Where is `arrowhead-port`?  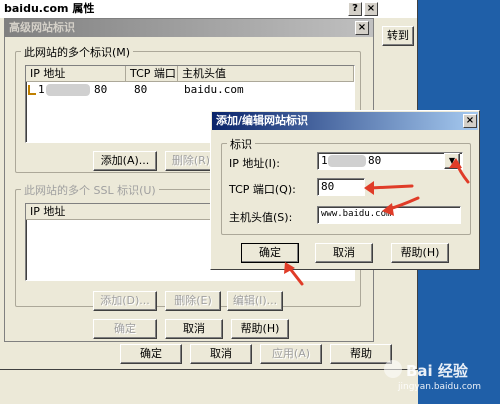 arrowhead-port is located at coordinates (369, 188).